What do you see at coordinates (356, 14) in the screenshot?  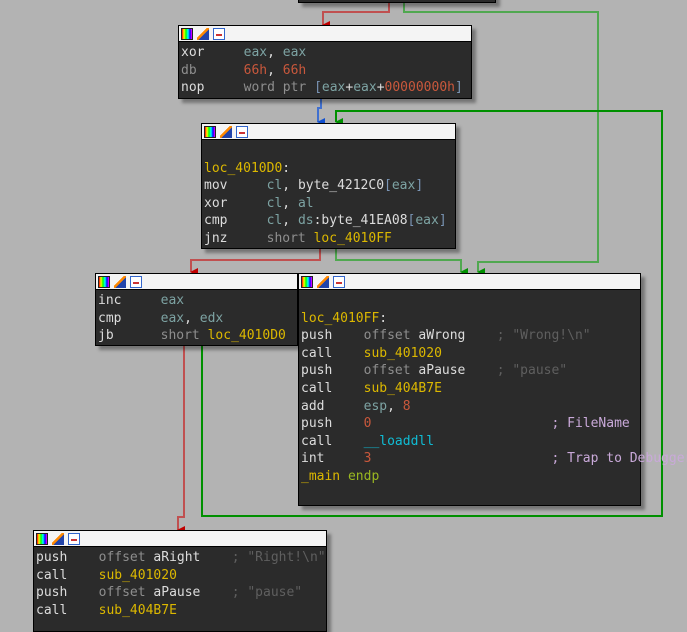 I see `edge-top-to-xor` at bounding box center [356, 14].